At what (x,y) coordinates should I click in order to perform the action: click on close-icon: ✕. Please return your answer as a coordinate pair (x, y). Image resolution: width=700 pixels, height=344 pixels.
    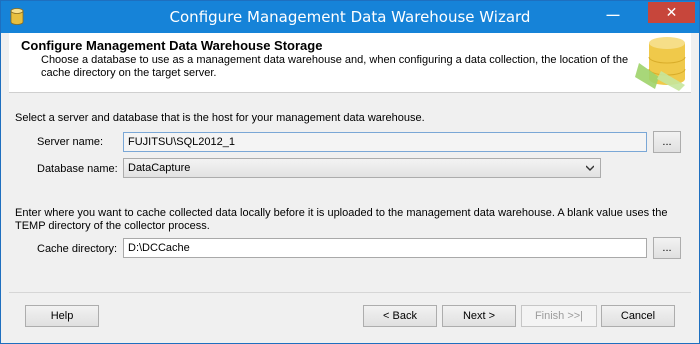
    Looking at the image, I should click on (671, 12).